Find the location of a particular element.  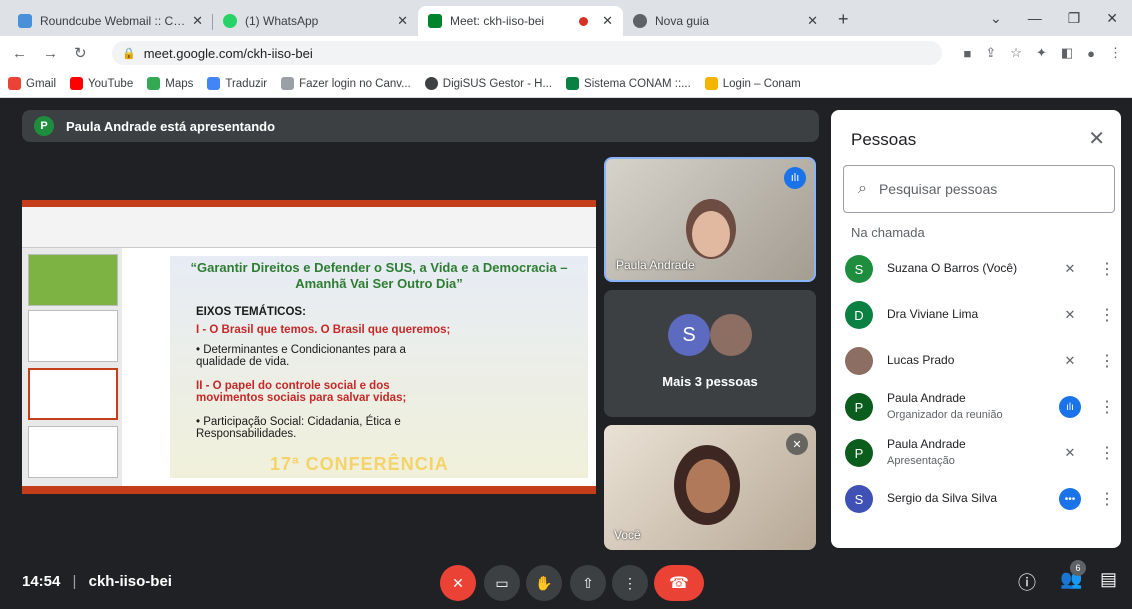

gmail-icon is located at coordinates (14, 83).